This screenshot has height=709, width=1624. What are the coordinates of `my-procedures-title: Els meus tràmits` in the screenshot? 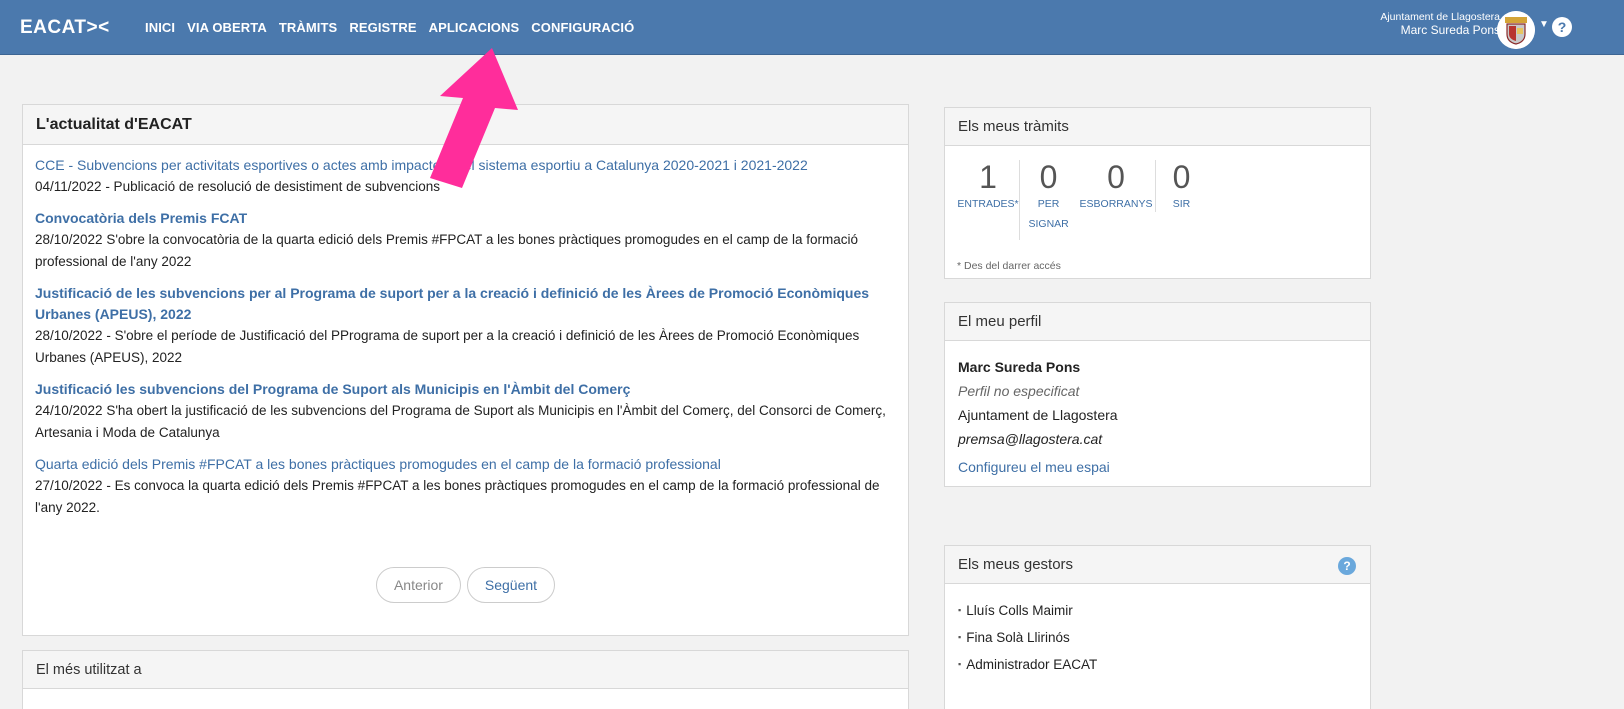 It's located at (1157, 127).